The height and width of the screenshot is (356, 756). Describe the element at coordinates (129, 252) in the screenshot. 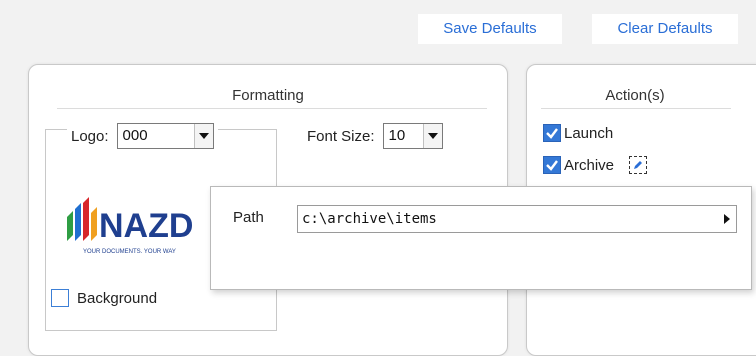

I see `logo-tagline: YOUR DOCUMENTS. YOUR WAY` at that location.